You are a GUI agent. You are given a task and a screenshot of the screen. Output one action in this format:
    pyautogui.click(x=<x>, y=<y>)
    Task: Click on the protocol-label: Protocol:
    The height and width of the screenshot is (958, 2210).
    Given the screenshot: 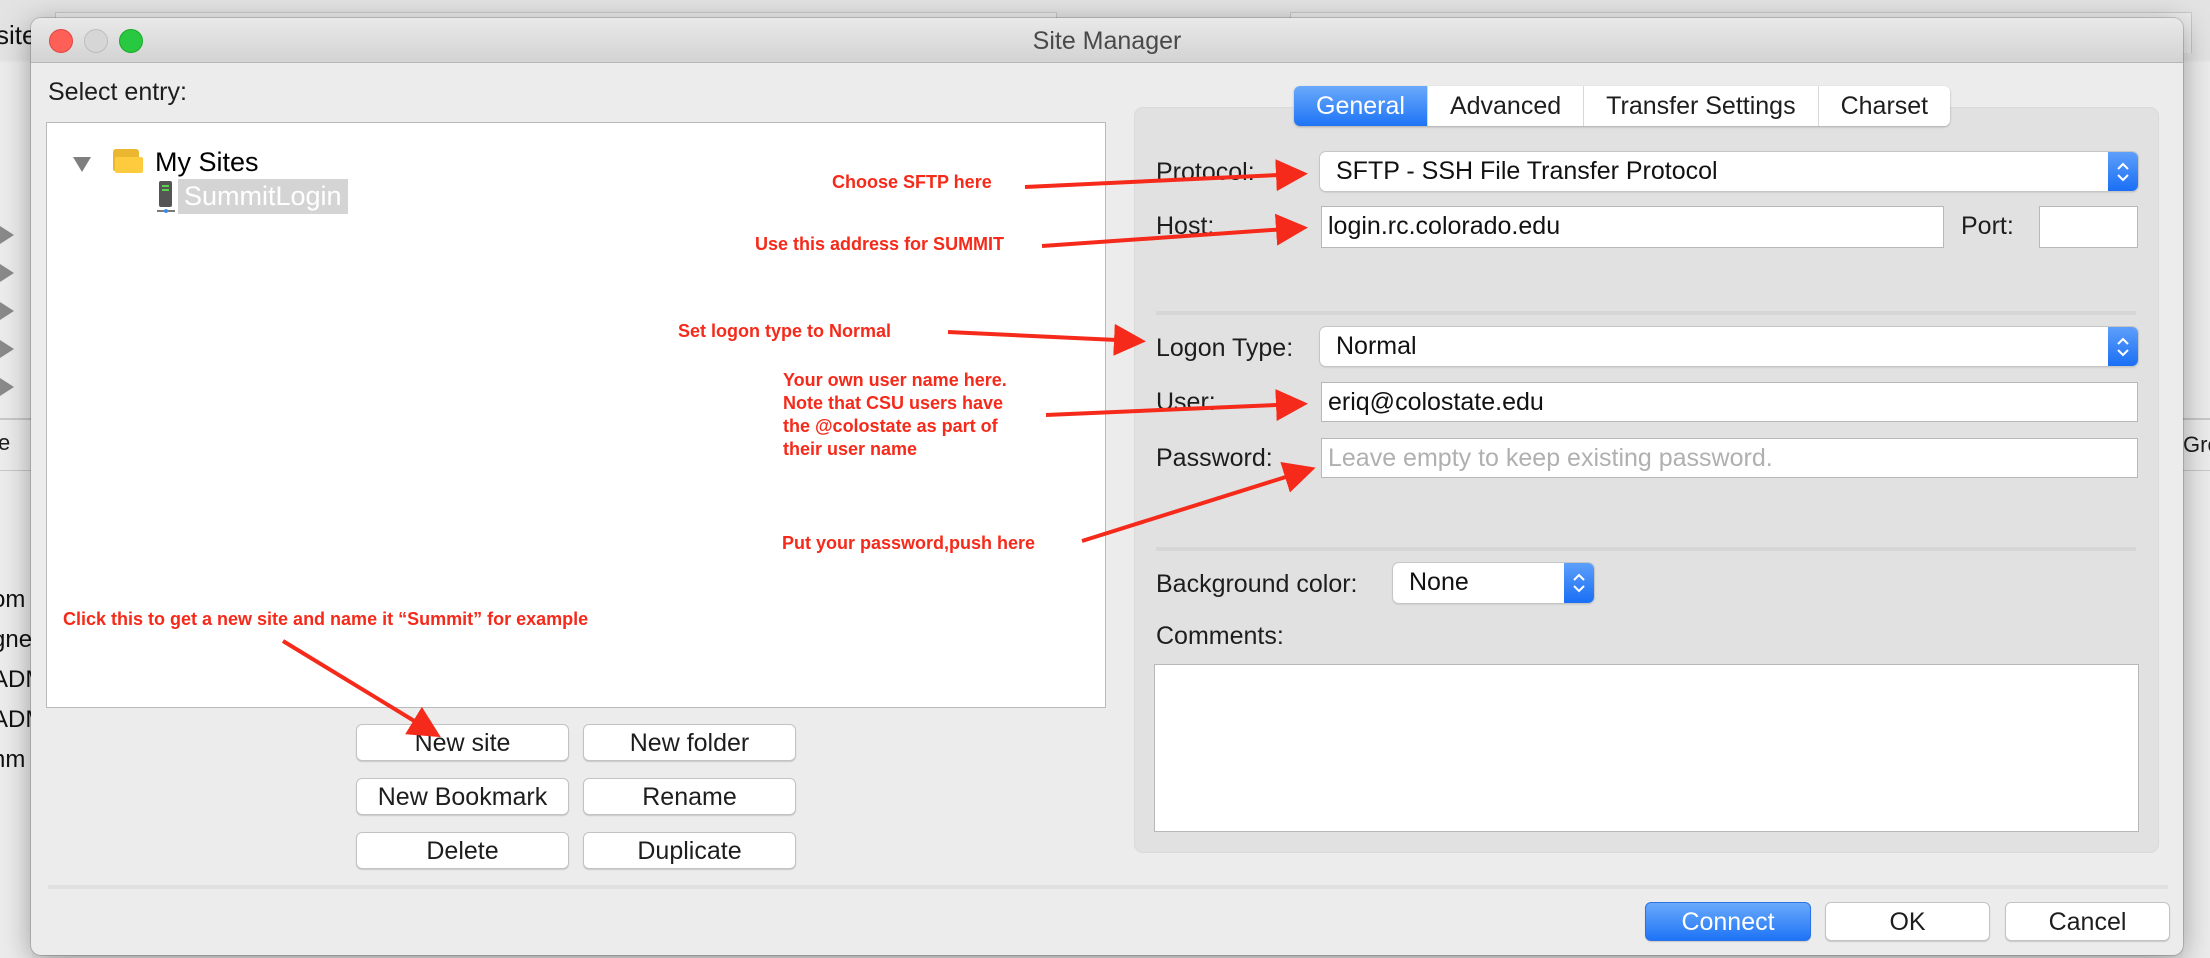 What is the action you would take?
    pyautogui.click(x=1205, y=172)
    